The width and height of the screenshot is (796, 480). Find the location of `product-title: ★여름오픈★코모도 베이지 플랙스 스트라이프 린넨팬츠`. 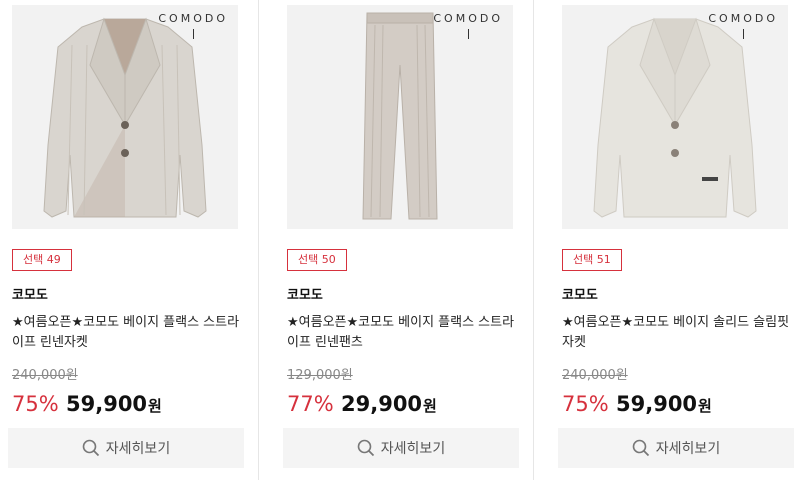

product-title: ★여름오픈★코모도 베이지 플랙스 스트라이프 린넨팬츠 is located at coordinates (401, 333).